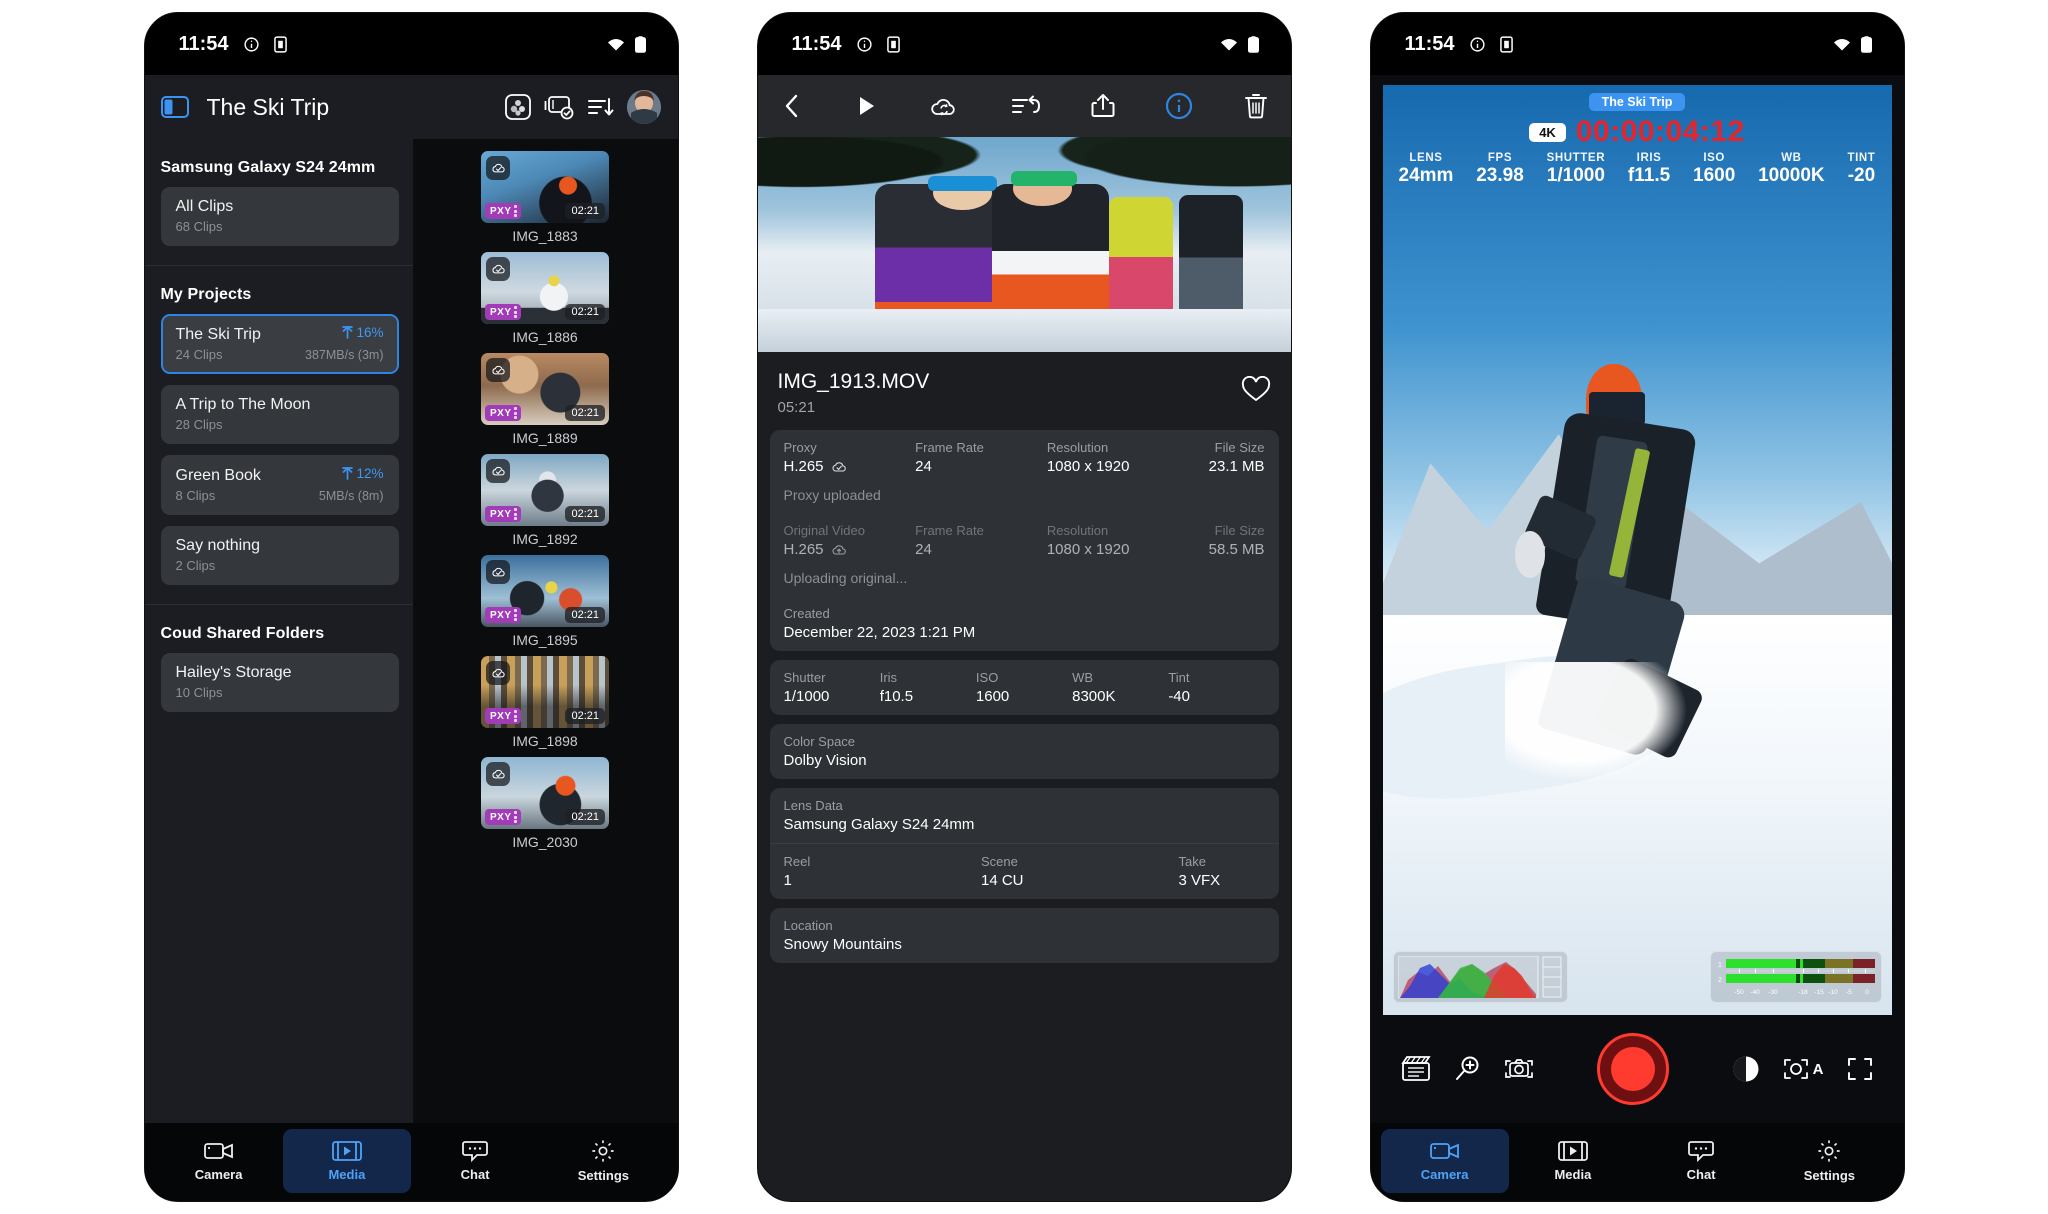  I want to click on list-item: PXY 02:21 IMG_1883, so click(545, 197).